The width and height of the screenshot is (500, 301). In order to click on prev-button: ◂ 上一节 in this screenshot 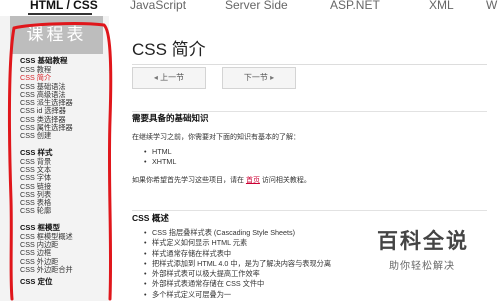, I will do `click(169, 78)`.